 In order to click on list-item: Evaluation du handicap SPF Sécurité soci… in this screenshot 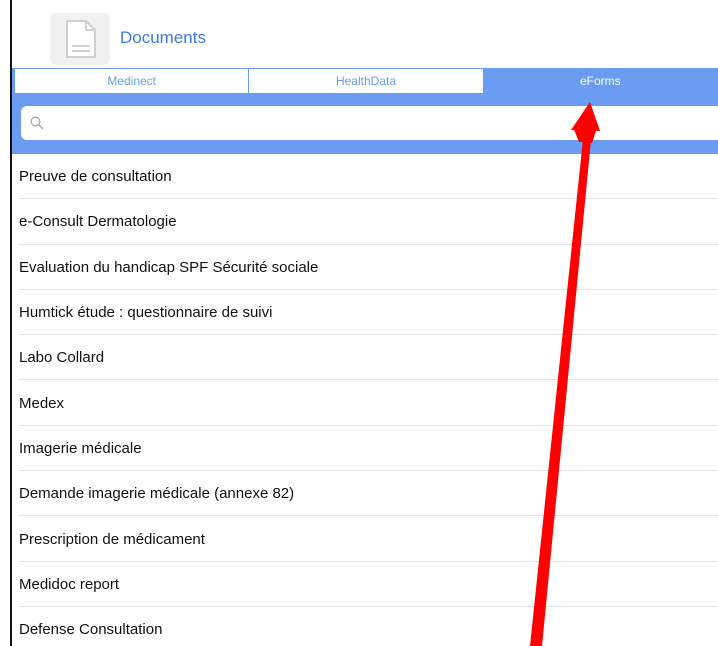, I will do `click(365, 268)`.